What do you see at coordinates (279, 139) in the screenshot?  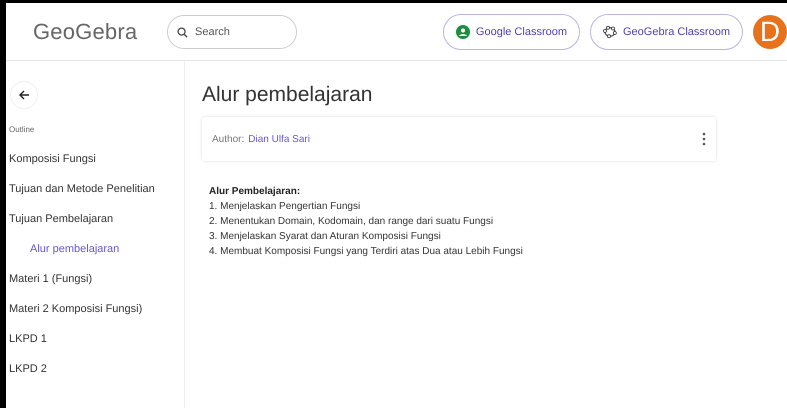 I see `author-link: Dian Ulfa Sari` at bounding box center [279, 139].